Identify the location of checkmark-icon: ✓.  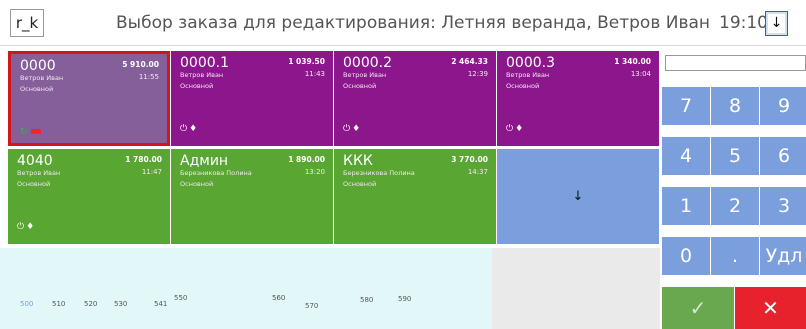
(698, 308).